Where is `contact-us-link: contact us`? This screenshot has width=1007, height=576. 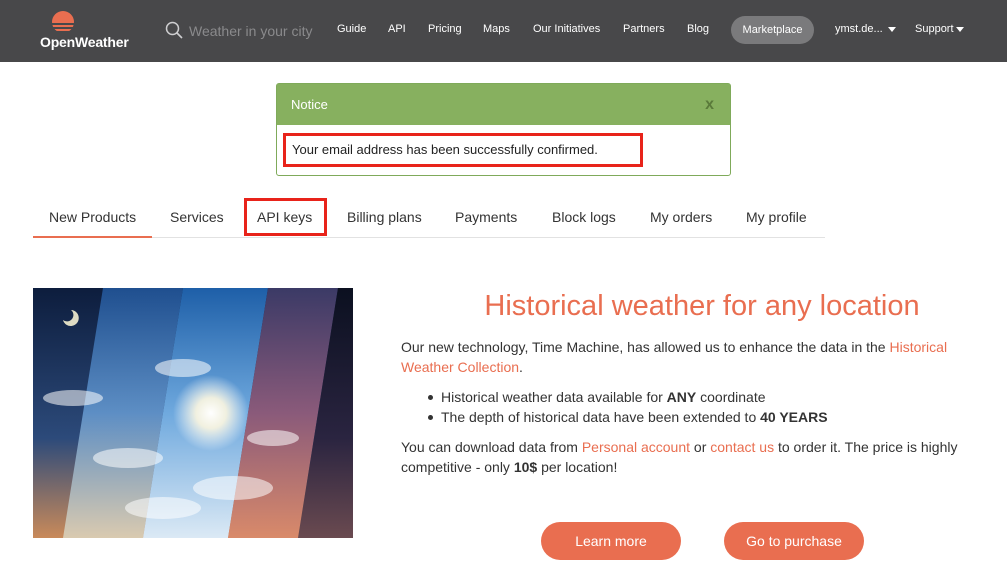 contact-us-link: contact us is located at coordinates (742, 447).